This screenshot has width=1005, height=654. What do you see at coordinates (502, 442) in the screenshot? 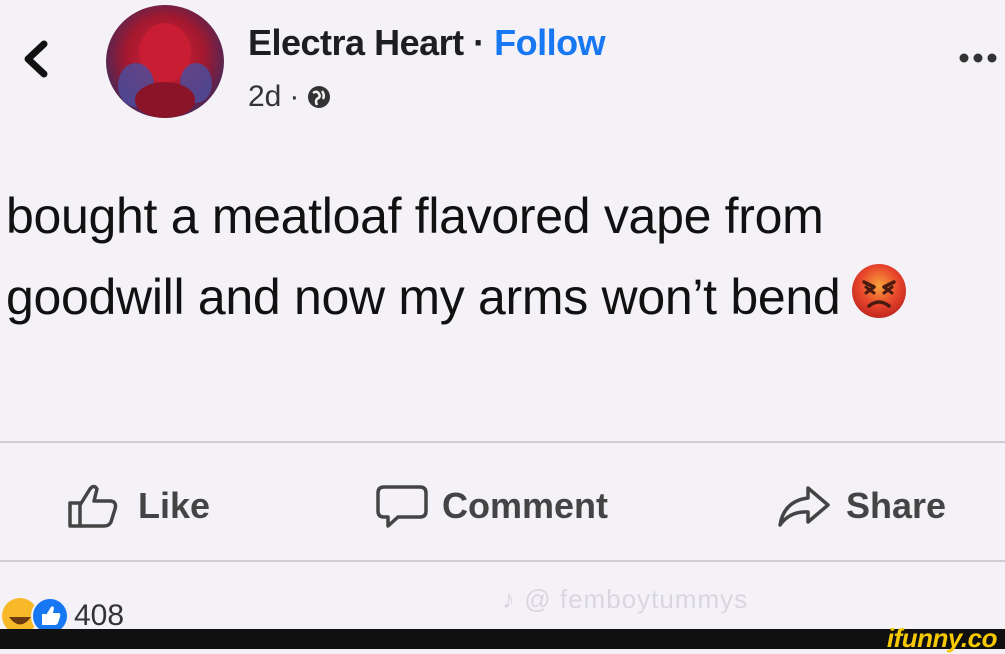
I see `divider-top` at bounding box center [502, 442].